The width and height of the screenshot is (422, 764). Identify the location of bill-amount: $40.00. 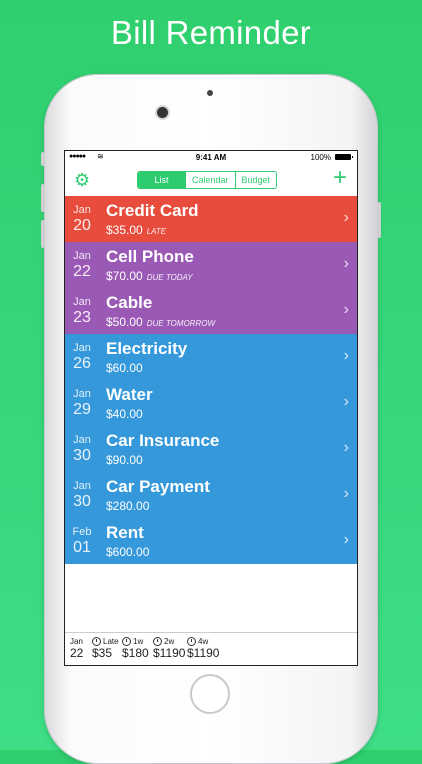
(124, 414).